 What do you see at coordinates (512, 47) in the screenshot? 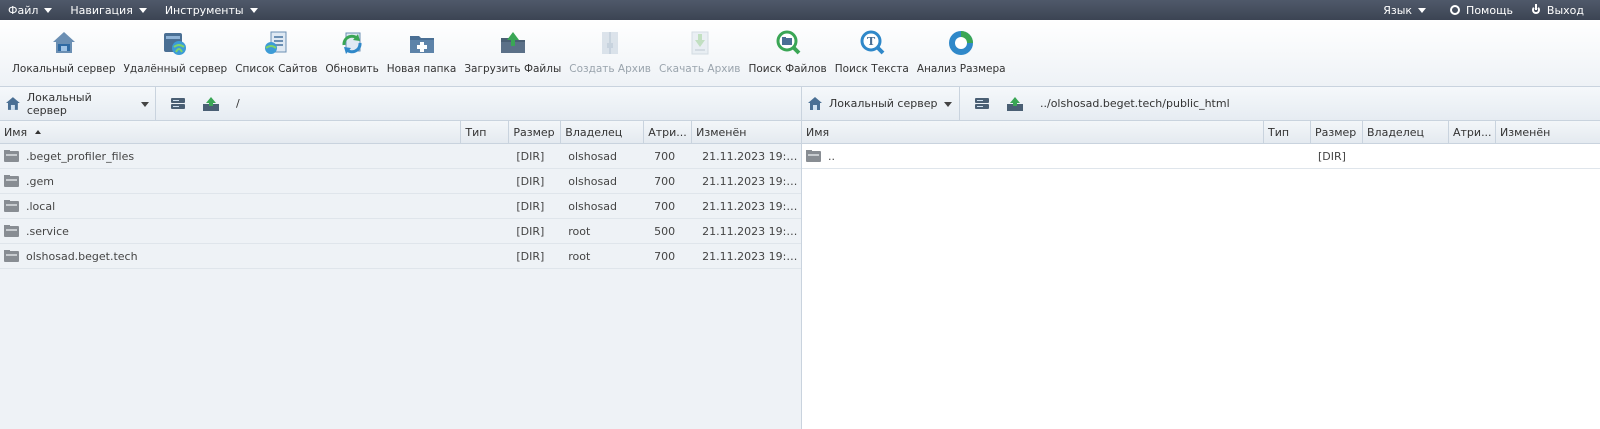
I see `toolbar-upload-button: Загрузить Файлы` at bounding box center [512, 47].